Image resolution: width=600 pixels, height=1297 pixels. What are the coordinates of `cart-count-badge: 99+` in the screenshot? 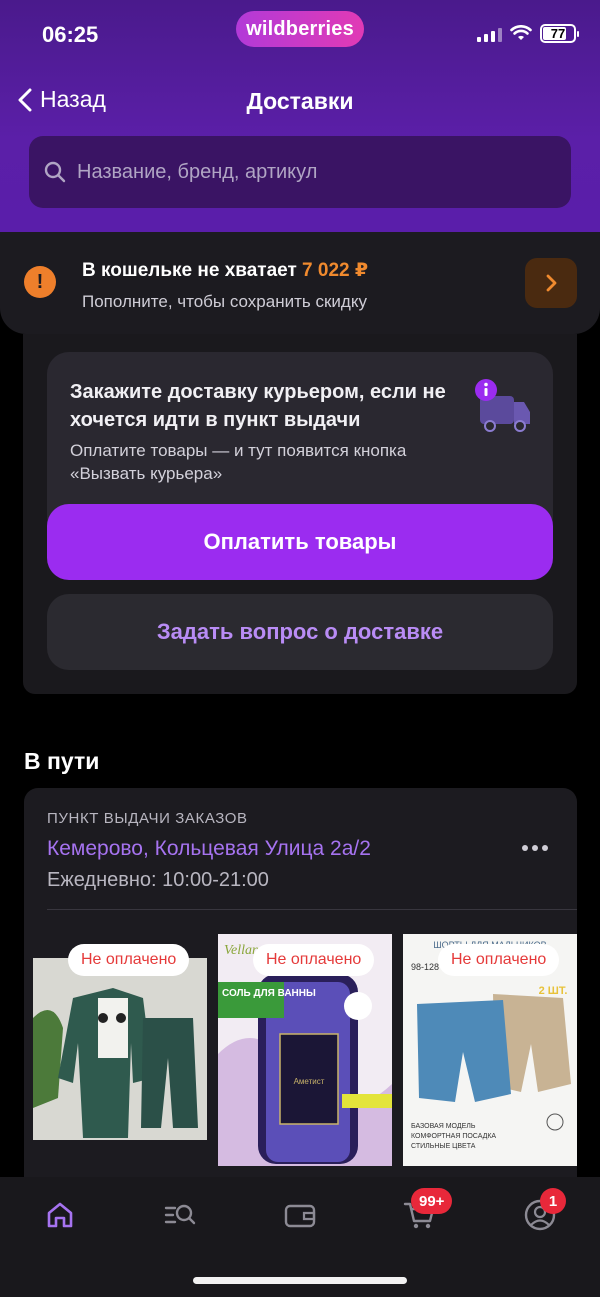 It's located at (432, 1201).